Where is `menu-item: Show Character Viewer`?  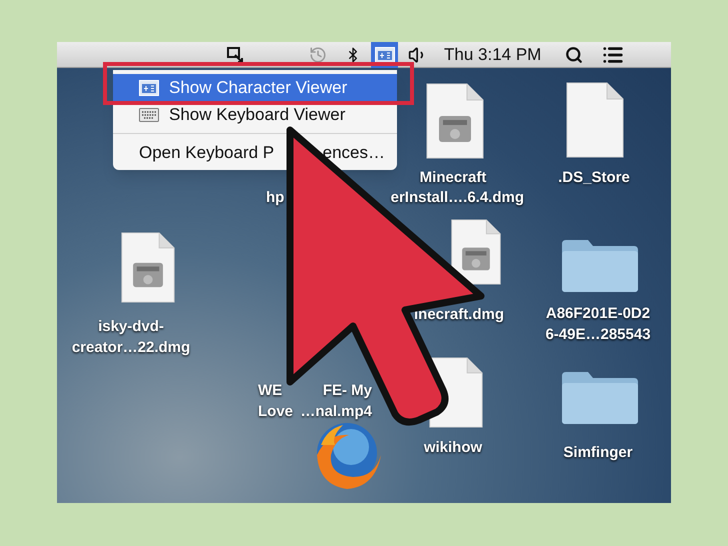 menu-item: Show Character Viewer is located at coordinates (255, 87).